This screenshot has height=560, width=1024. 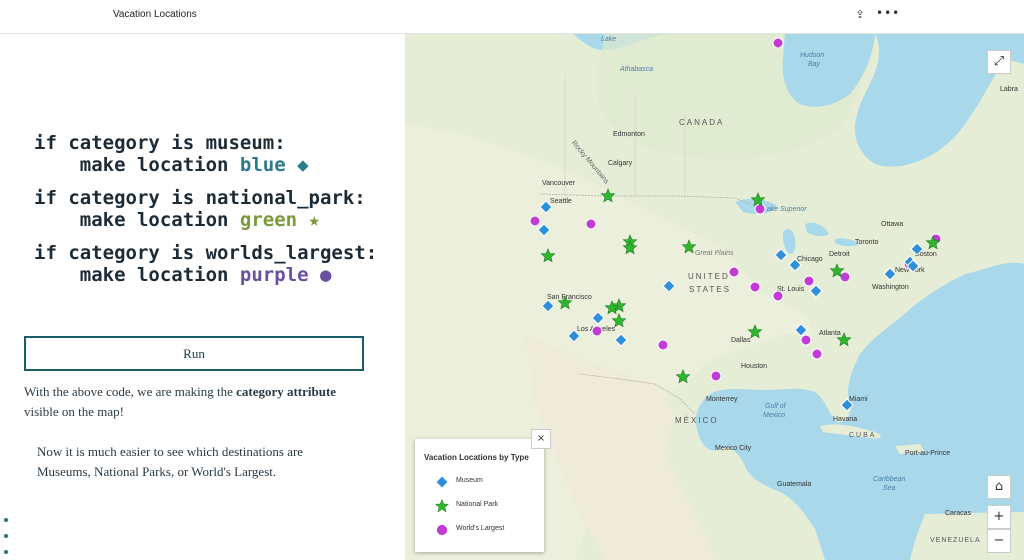 What do you see at coordinates (887, 14) in the screenshot?
I see `more-options-icon: •••` at bounding box center [887, 14].